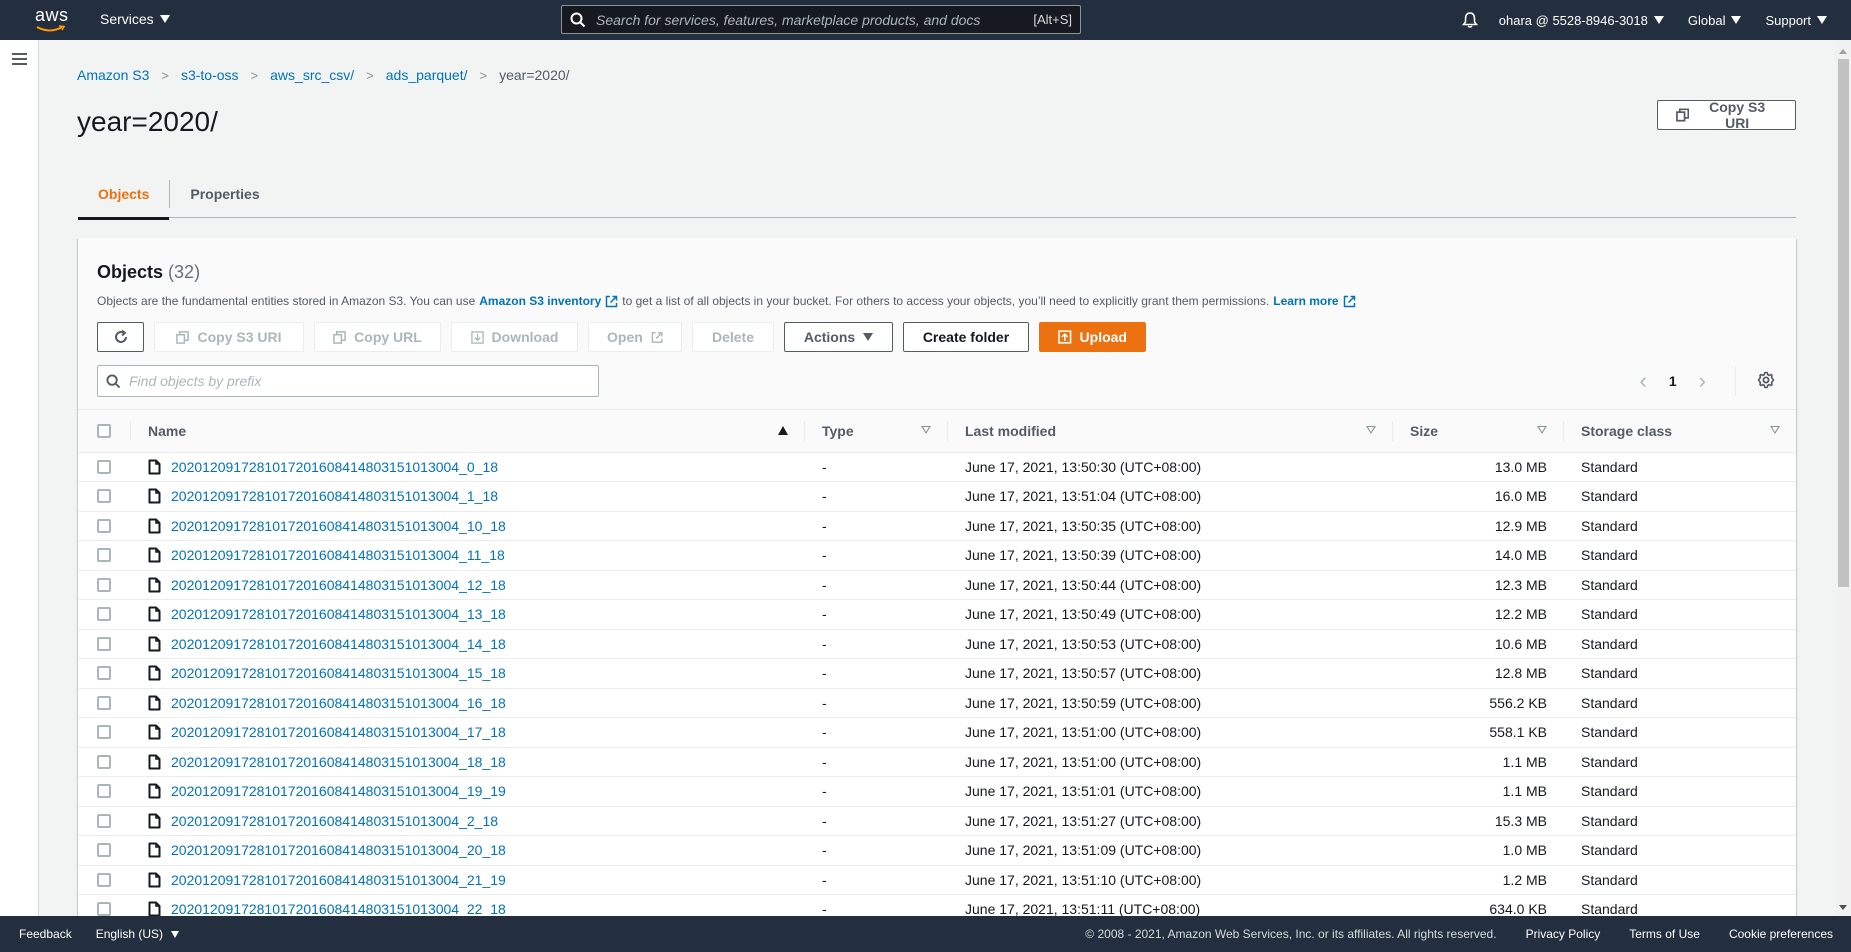 The height and width of the screenshot is (952, 1851). Describe the element at coordinates (363, 381) in the screenshot. I see `find-objects-input` at that location.